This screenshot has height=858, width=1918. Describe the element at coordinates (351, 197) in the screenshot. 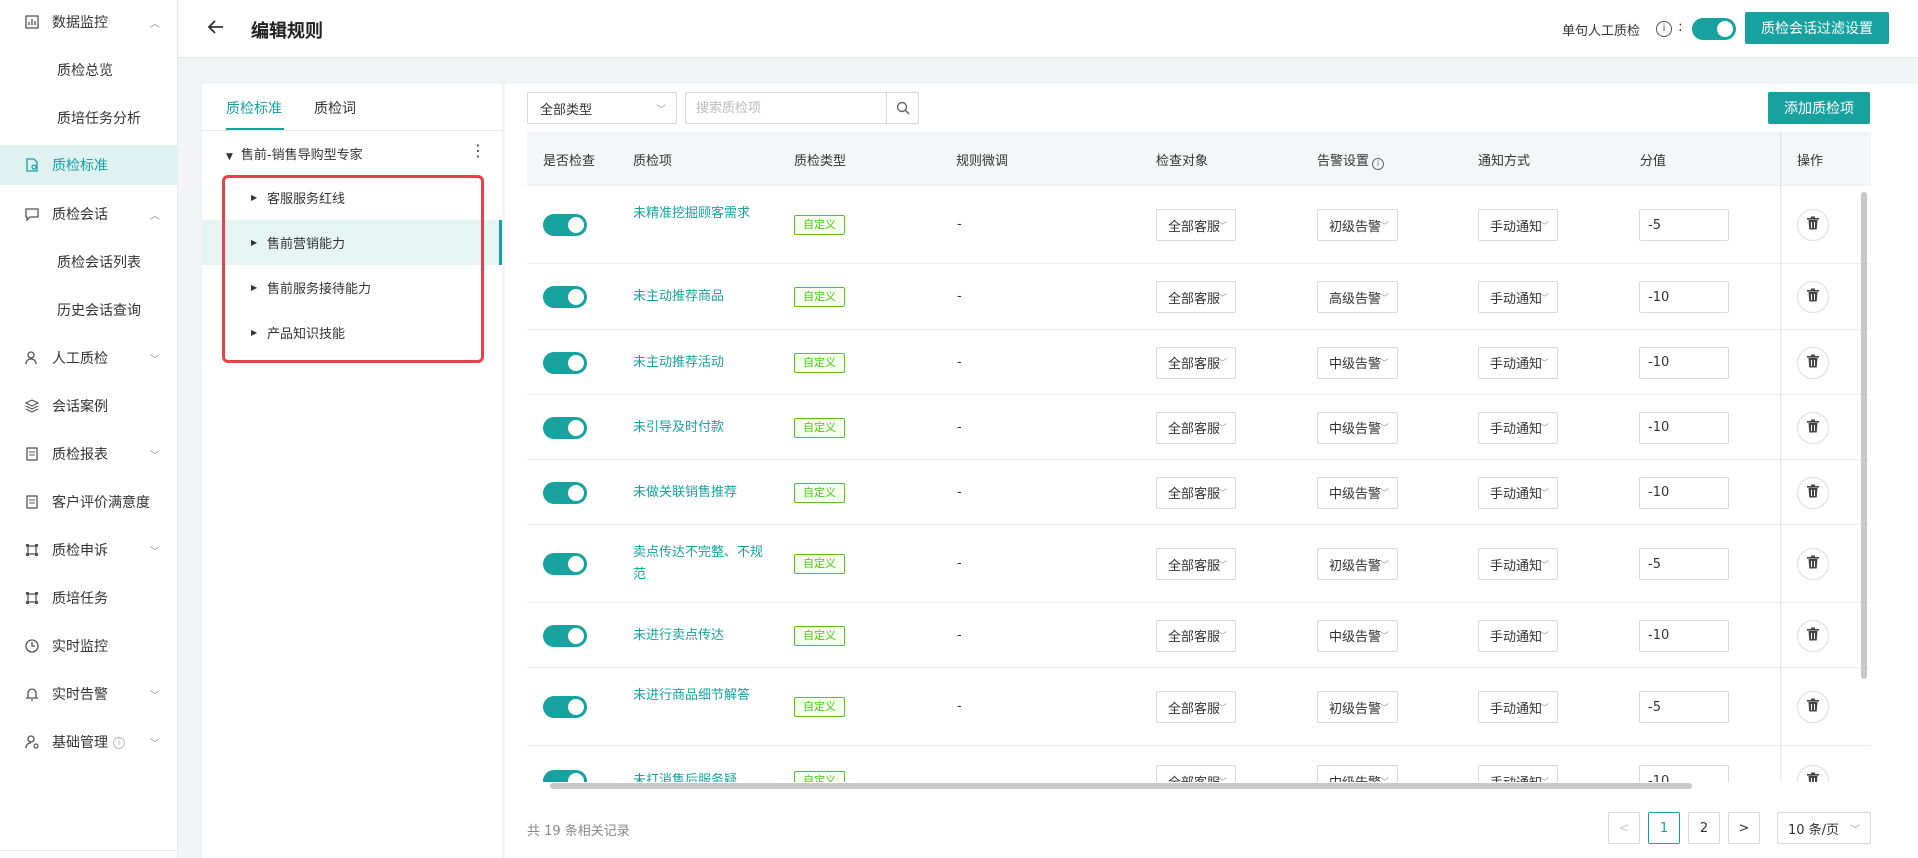

I see `tree-item: ▶ 客服服务红线` at that location.